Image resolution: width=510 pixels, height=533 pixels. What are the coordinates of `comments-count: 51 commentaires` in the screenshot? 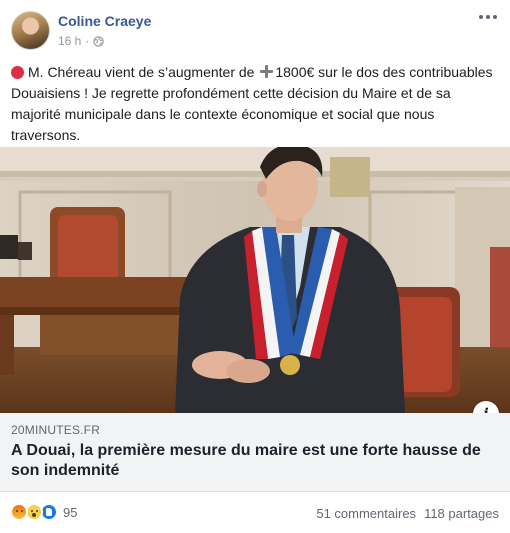 It's located at (366, 513).